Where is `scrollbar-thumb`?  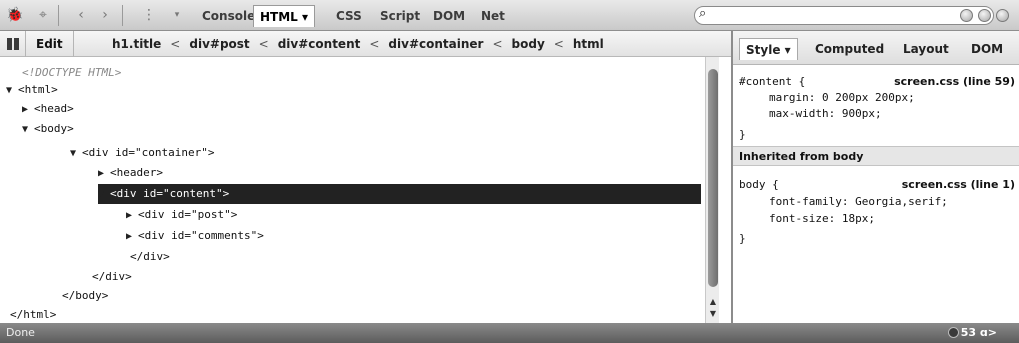 scrollbar-thumb is located at coordinates (713, 178).